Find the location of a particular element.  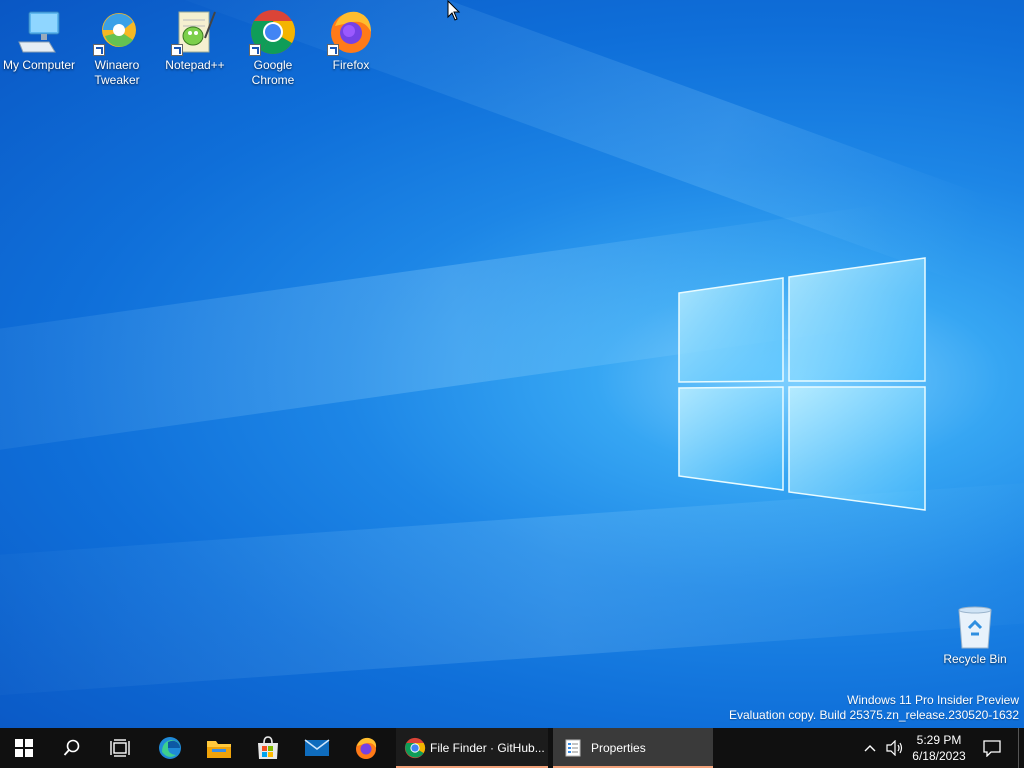

windows-logo-wallpaper is located at coordinates (802, 384).